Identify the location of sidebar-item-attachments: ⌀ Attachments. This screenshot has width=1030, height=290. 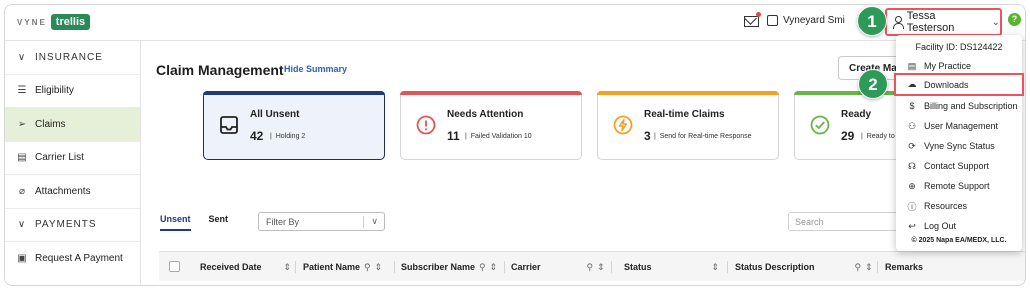
(72, 192).